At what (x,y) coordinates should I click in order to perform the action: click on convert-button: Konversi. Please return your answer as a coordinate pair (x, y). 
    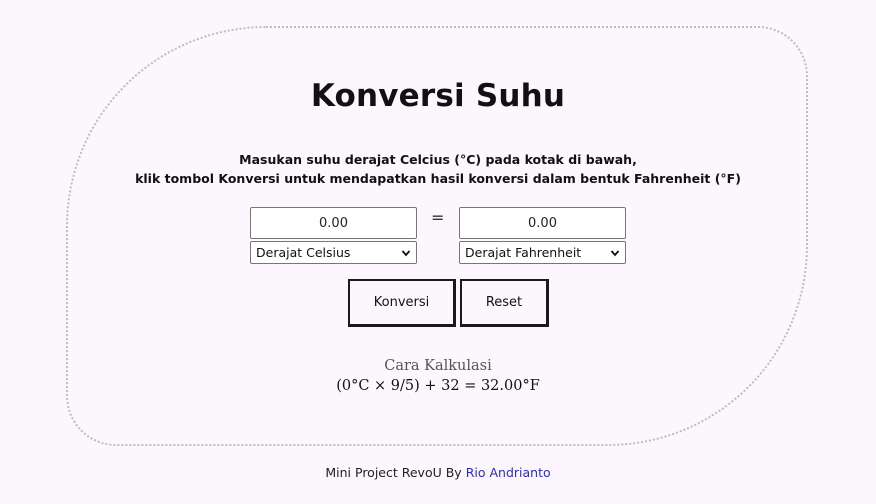
    Looking at the image, I should click on (402, 303).